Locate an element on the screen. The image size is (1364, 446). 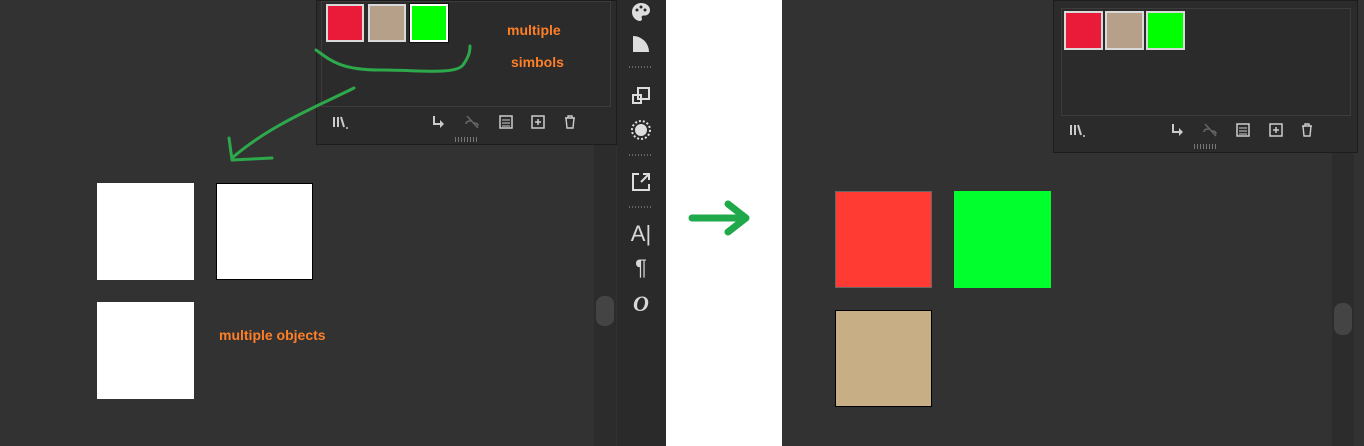
symbol-options-icon is located at coordinates (1243, 130).